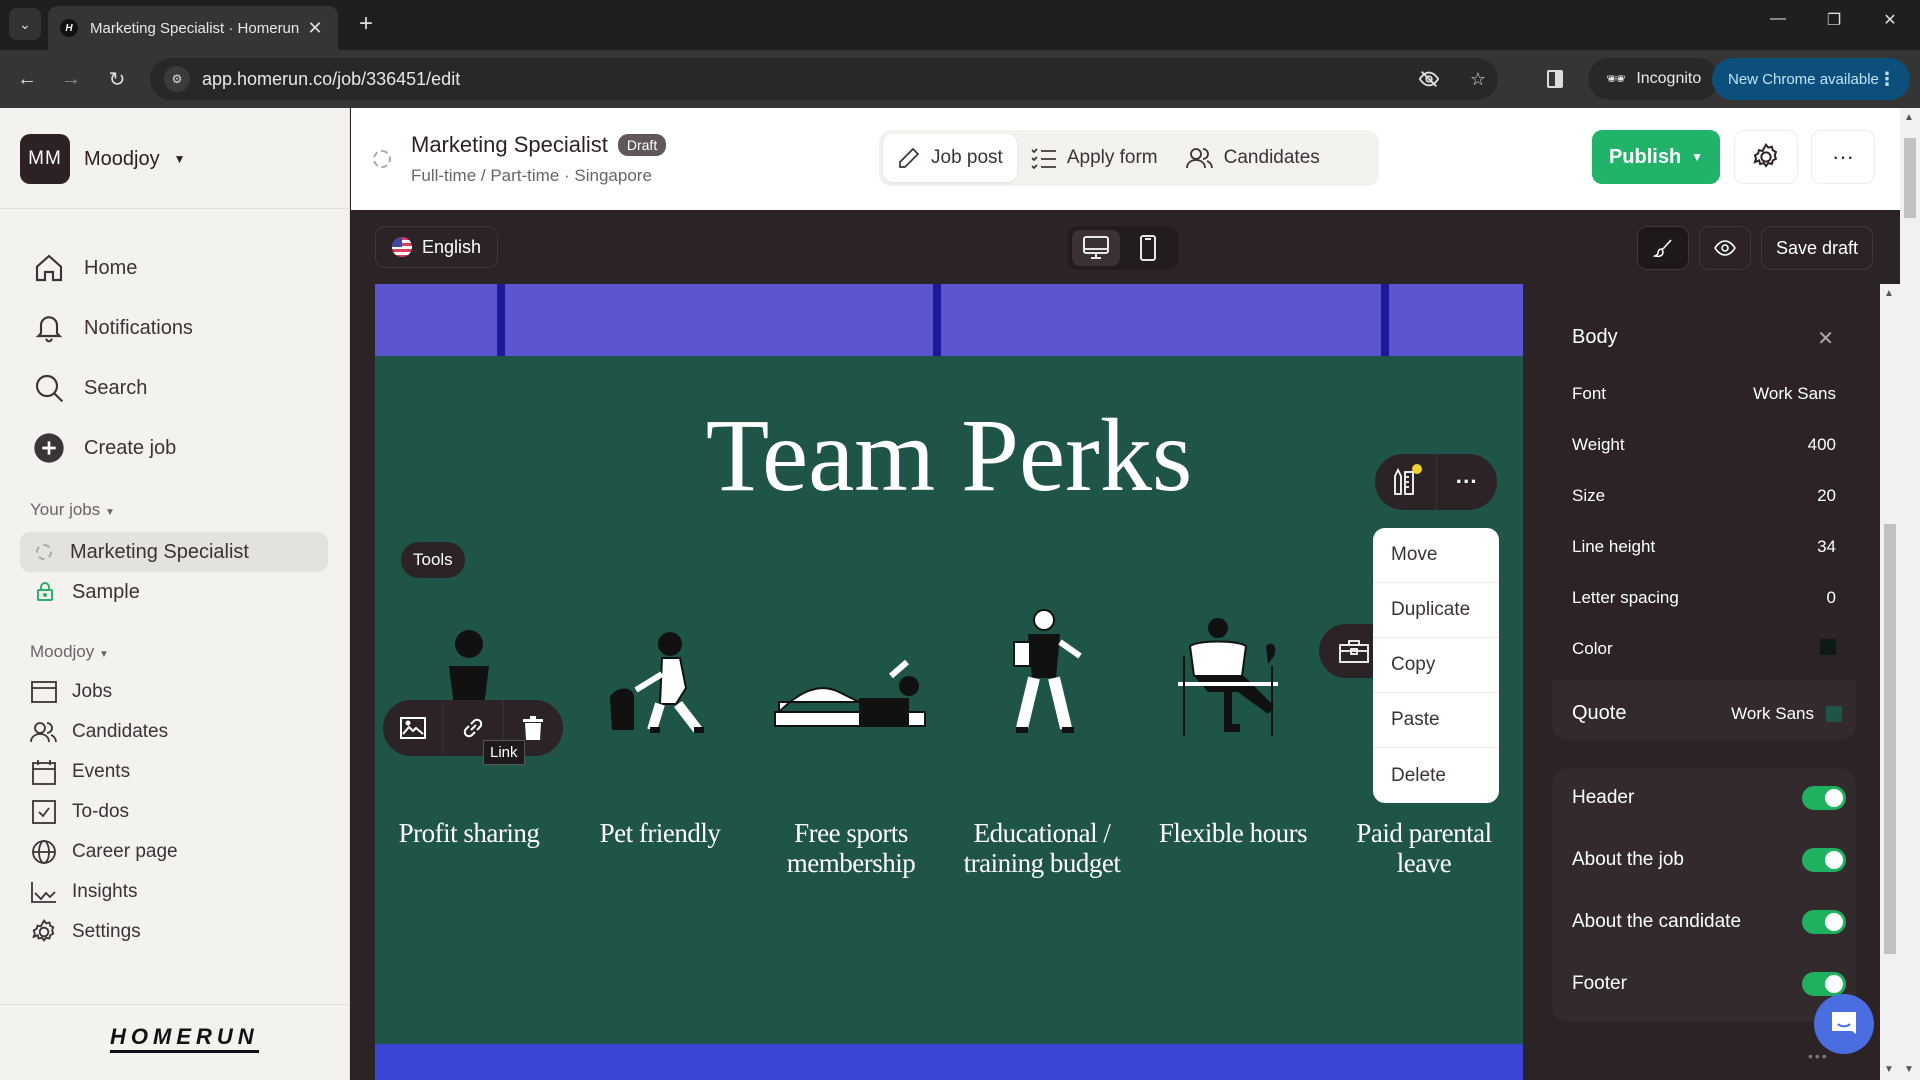  Describe the element at coordinates (1424, 848) in the screenshot. I see `perk-label: Paid parental leave` at that location.